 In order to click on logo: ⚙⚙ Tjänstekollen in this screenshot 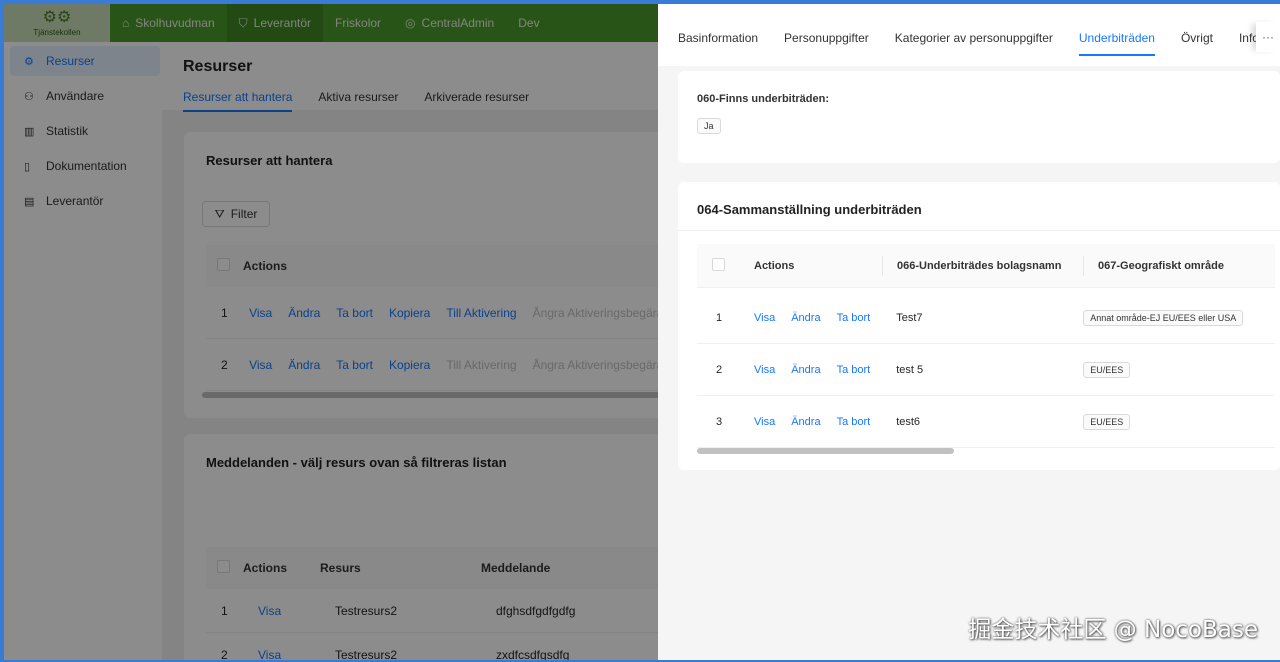, I will do `click(57, 23)`.